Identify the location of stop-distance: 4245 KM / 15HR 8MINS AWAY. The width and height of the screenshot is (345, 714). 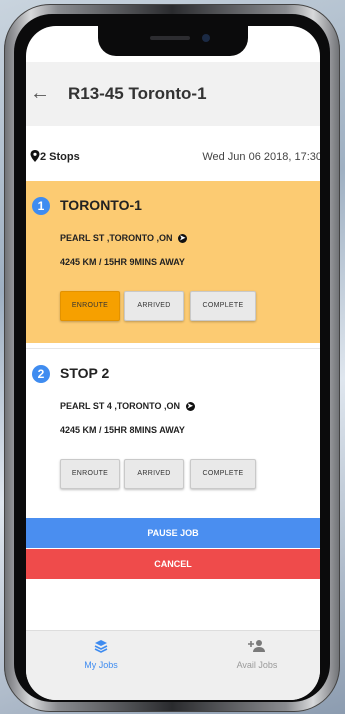
(122, 430).